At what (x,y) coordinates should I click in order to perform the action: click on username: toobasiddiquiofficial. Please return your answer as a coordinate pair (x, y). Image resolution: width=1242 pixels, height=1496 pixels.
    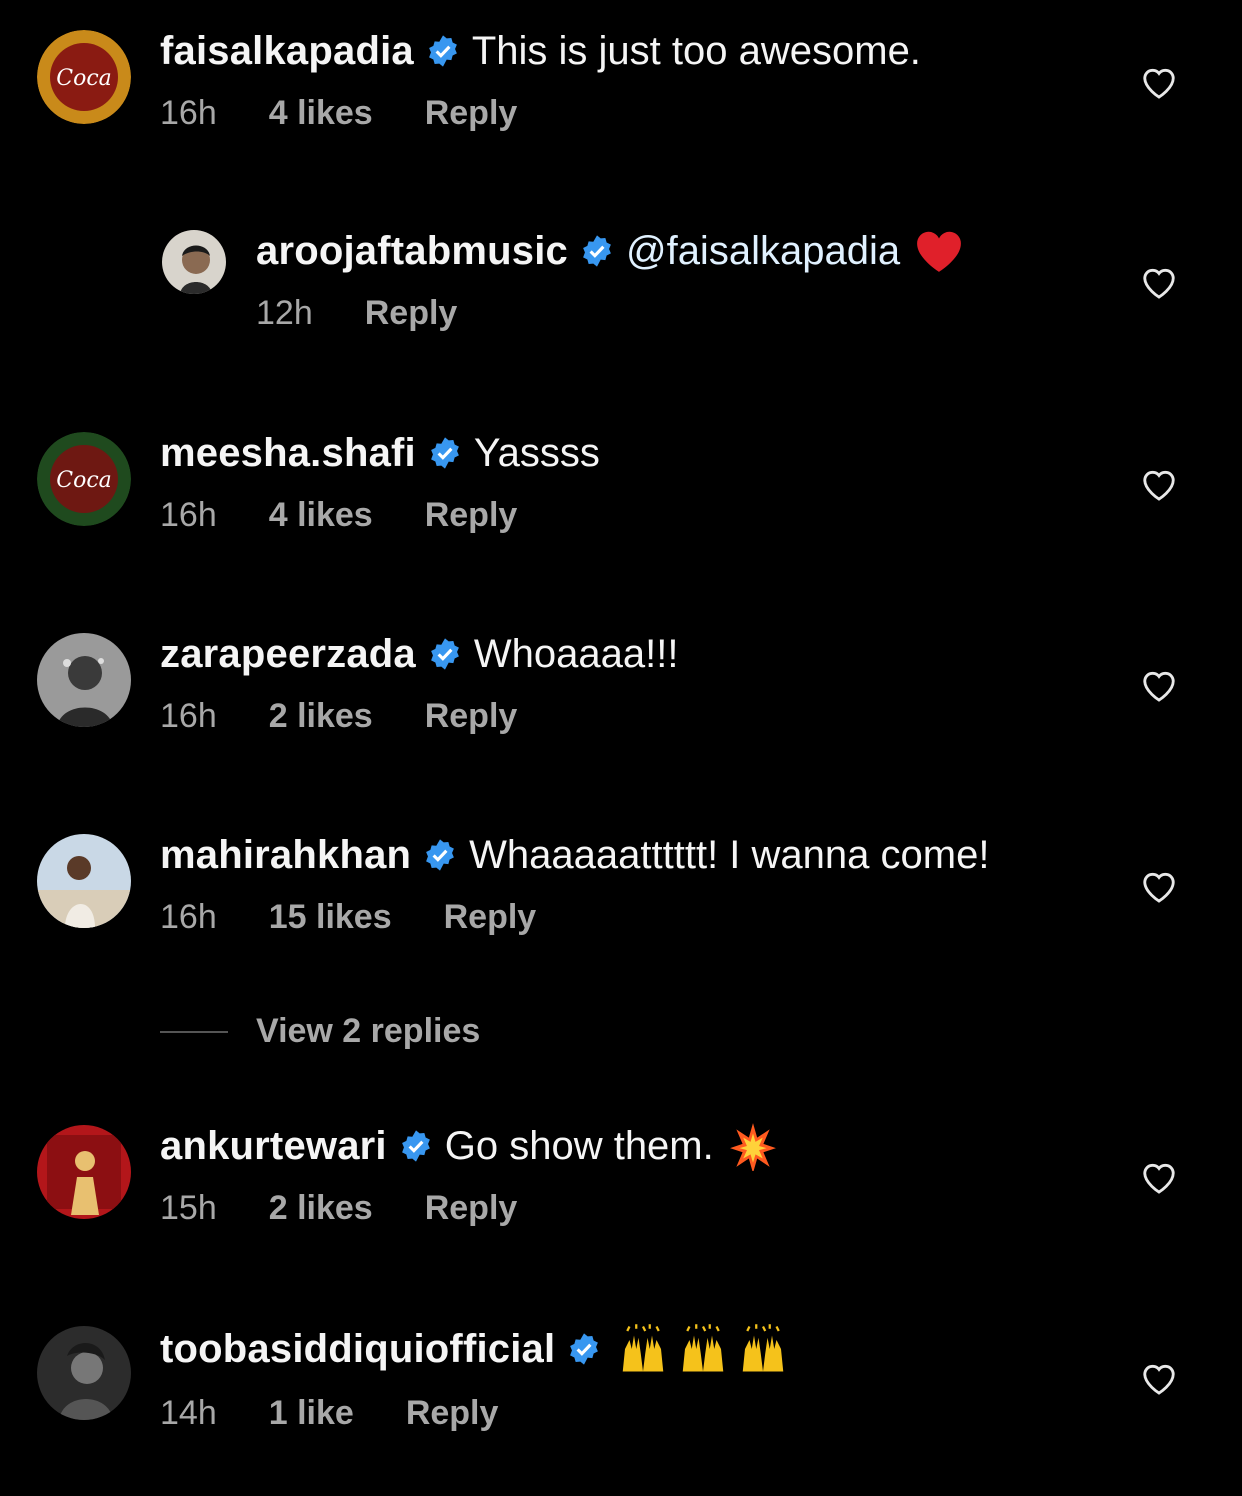
    Looking at the image, I should click on (357, 1349).